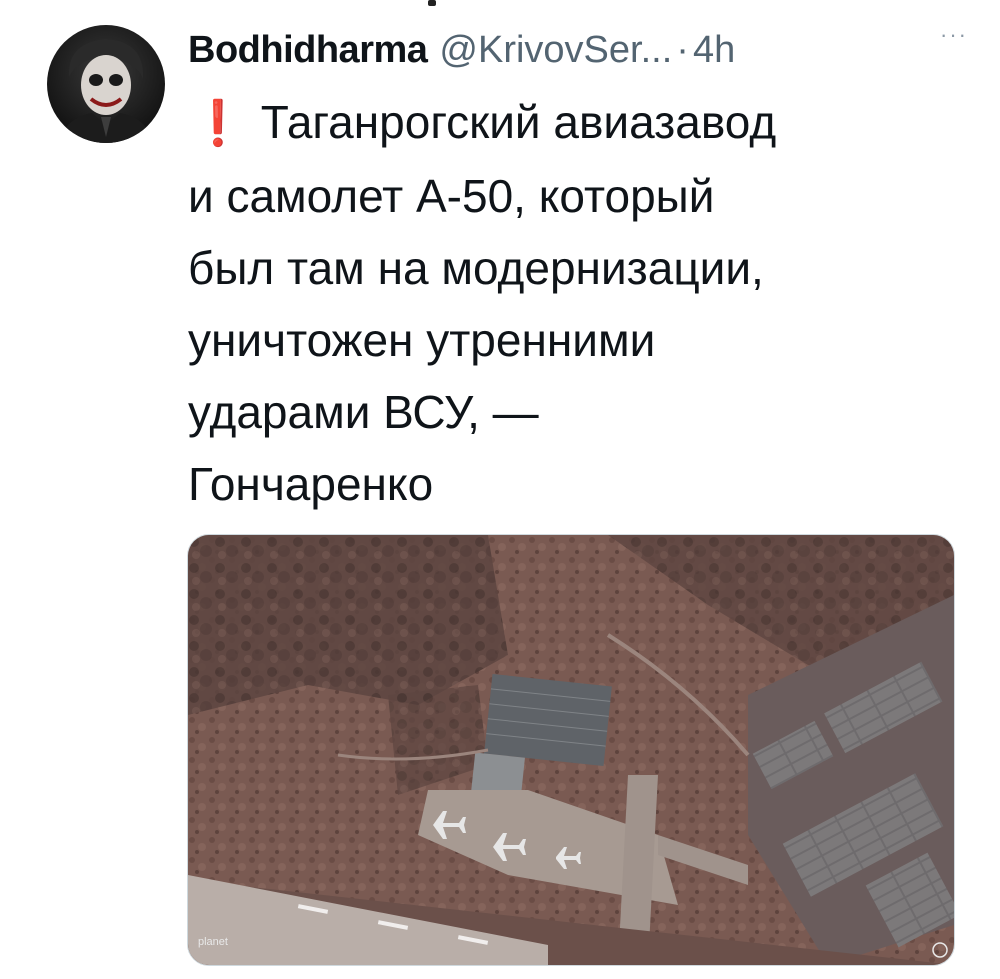 This screenshot has width=1000, height=979. Describe the element at coordinates (363, 412) in the screenshot. I see `tweet-text-line: ударами ВСУ, —` at that location.